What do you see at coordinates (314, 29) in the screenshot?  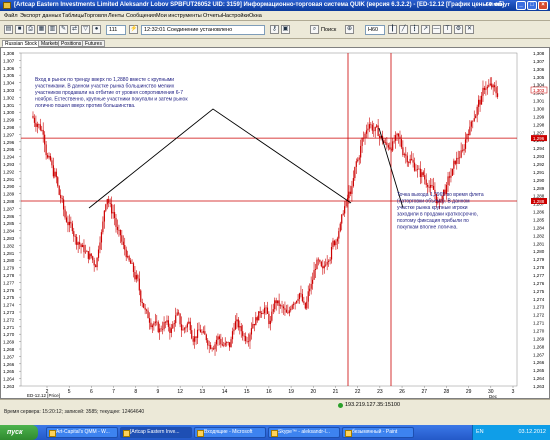 I see `search-icon: ⌕` at bounding box center [314, 29].